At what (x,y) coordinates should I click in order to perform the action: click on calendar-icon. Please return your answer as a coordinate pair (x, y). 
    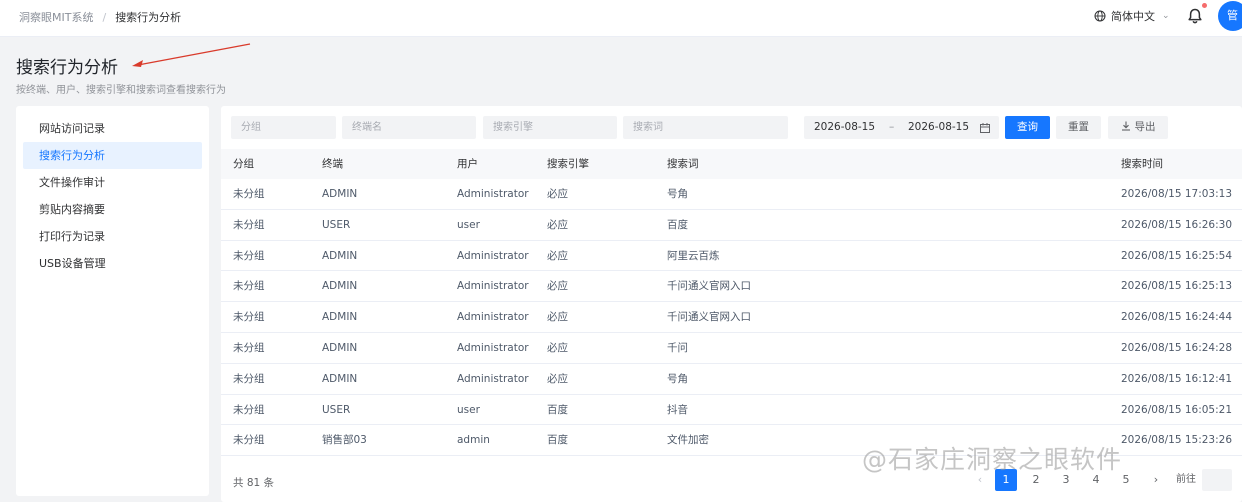
    Looking at the image, I should click on (985, 128).